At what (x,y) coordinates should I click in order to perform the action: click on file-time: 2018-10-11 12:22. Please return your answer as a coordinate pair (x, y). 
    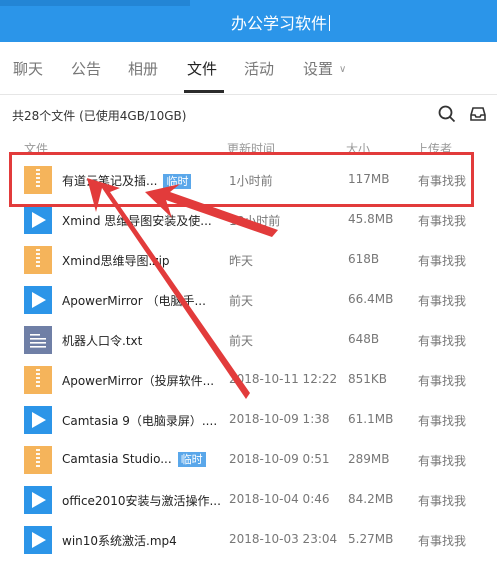
    Looking at the image, I should click on (283, 379).